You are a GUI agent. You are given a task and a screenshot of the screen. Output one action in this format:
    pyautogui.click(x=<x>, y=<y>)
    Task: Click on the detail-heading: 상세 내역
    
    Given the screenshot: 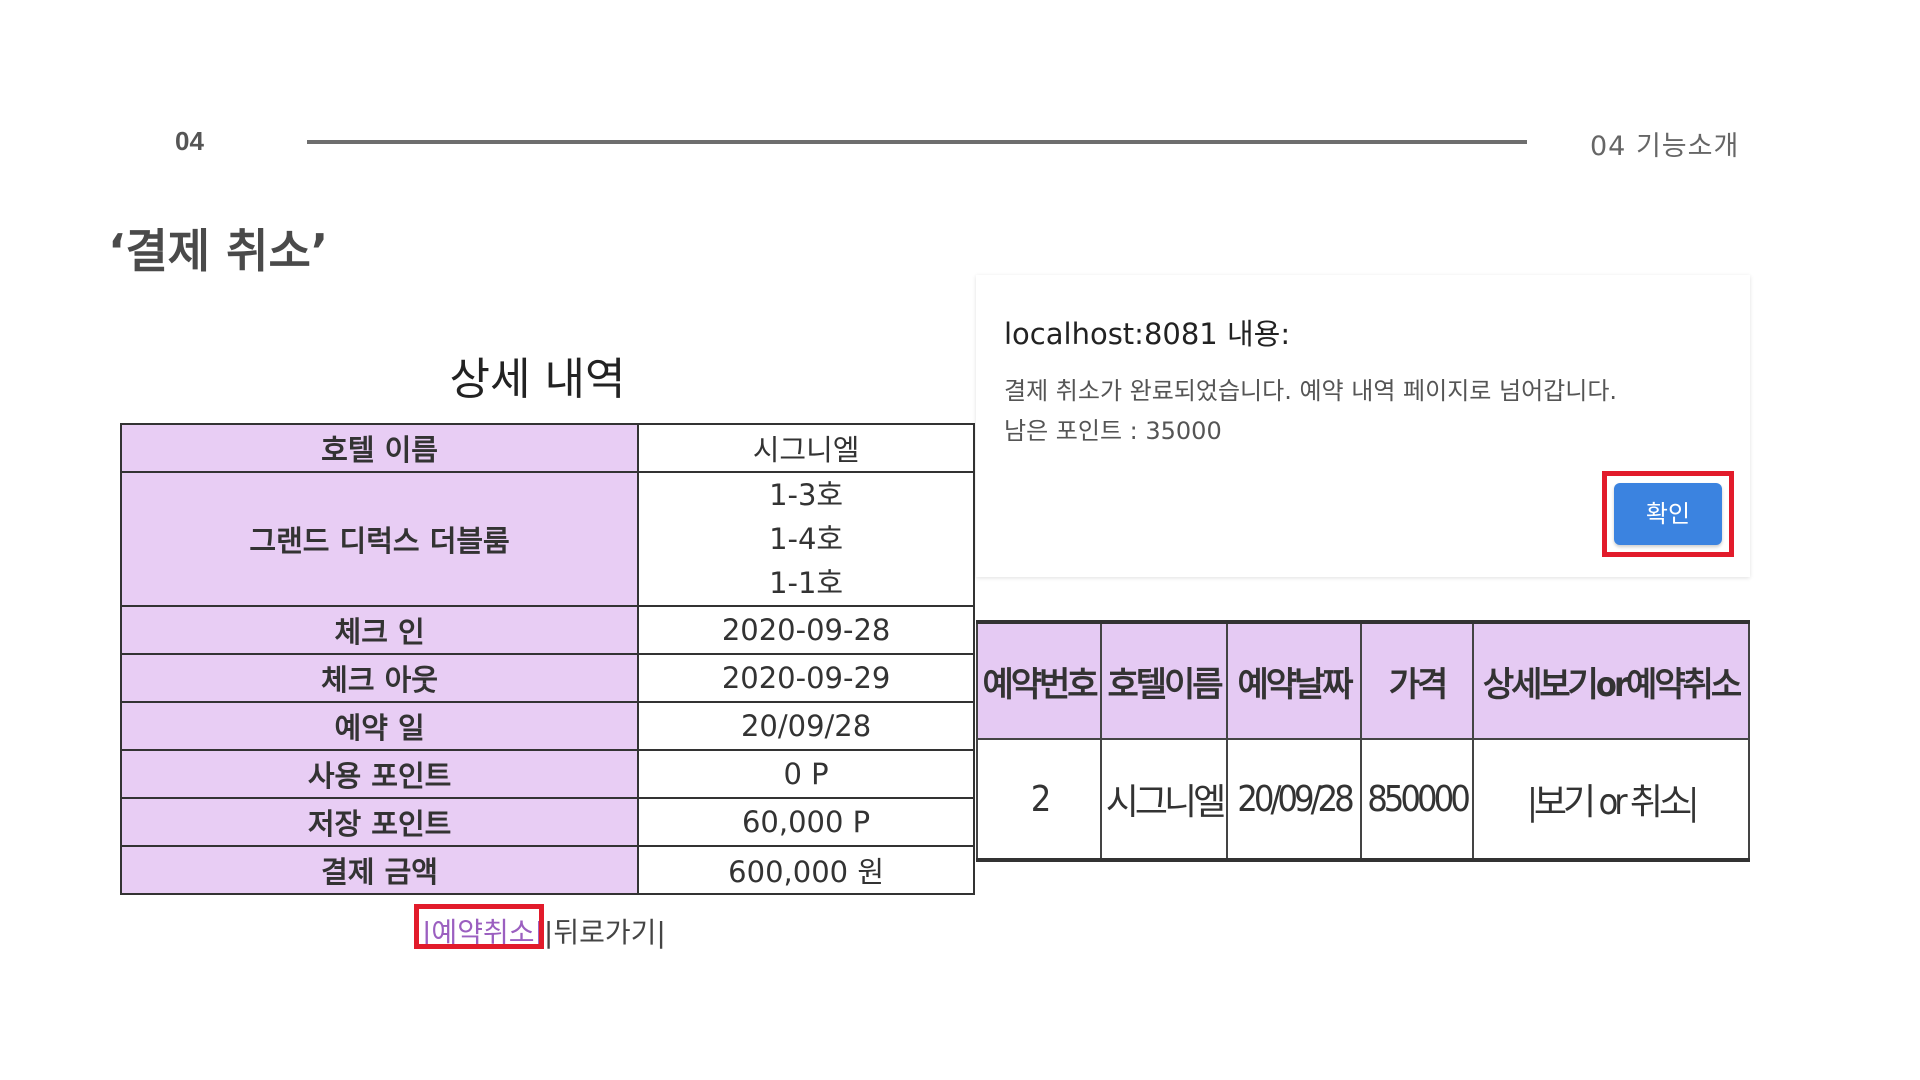 What is the action you would take?
    pyautogui.click(x=537, y=379)
    